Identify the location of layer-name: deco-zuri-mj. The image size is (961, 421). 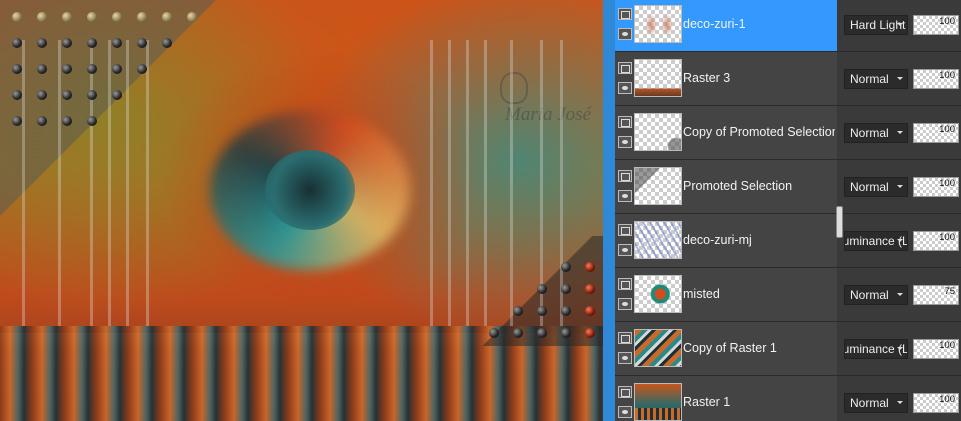
(759, 240).